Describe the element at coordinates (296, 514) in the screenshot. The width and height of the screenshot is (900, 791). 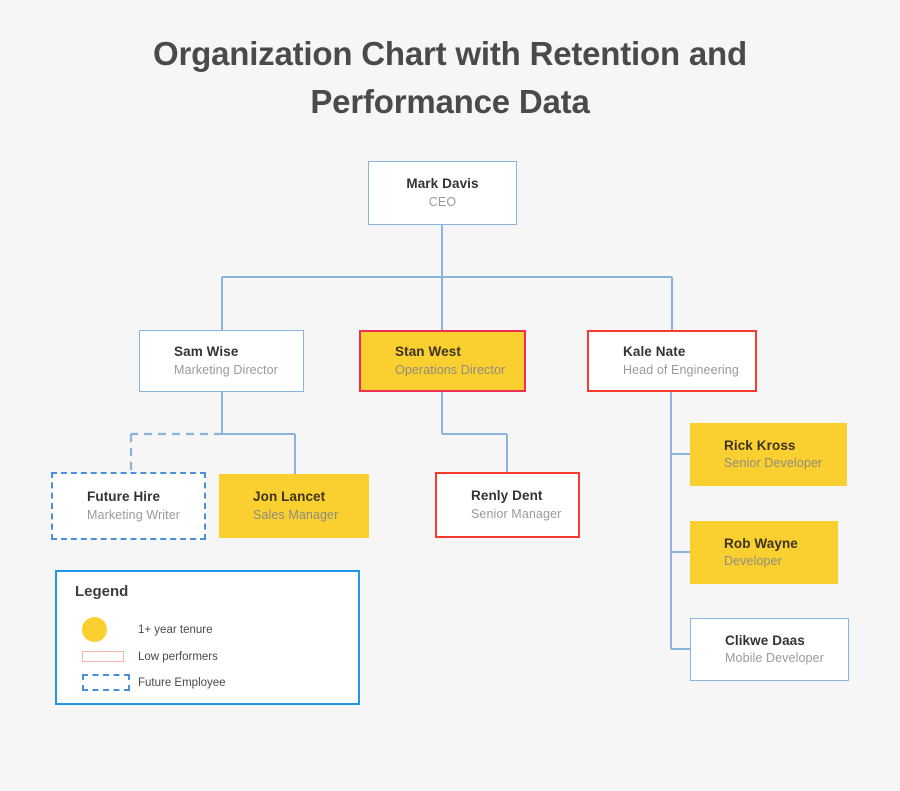
I see `node-role: Sales Manager` at that location.